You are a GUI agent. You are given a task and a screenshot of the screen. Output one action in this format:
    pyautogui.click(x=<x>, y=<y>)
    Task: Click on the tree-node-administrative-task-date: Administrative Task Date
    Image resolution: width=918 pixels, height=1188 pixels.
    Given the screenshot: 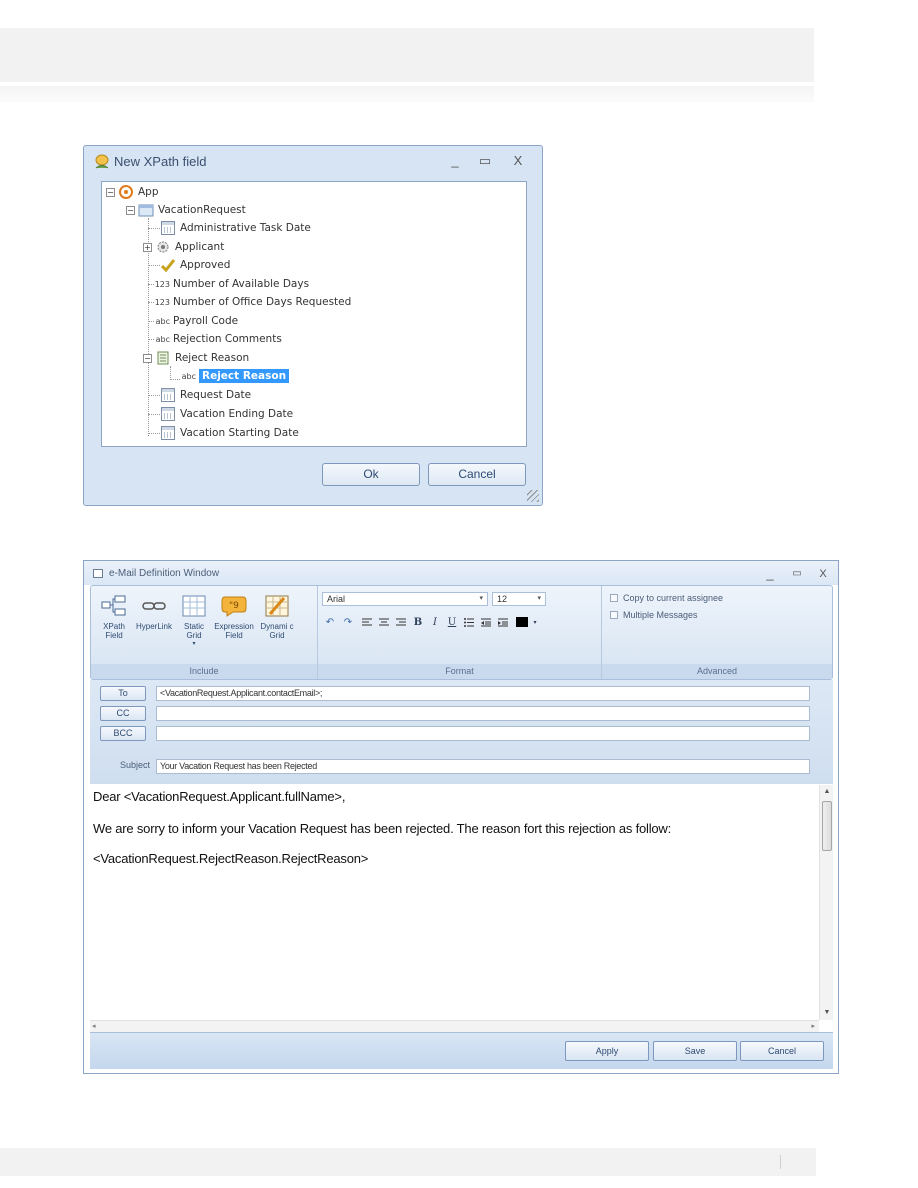 What is the action you would take?
    pyautogui.click(x=235, y=228)
    